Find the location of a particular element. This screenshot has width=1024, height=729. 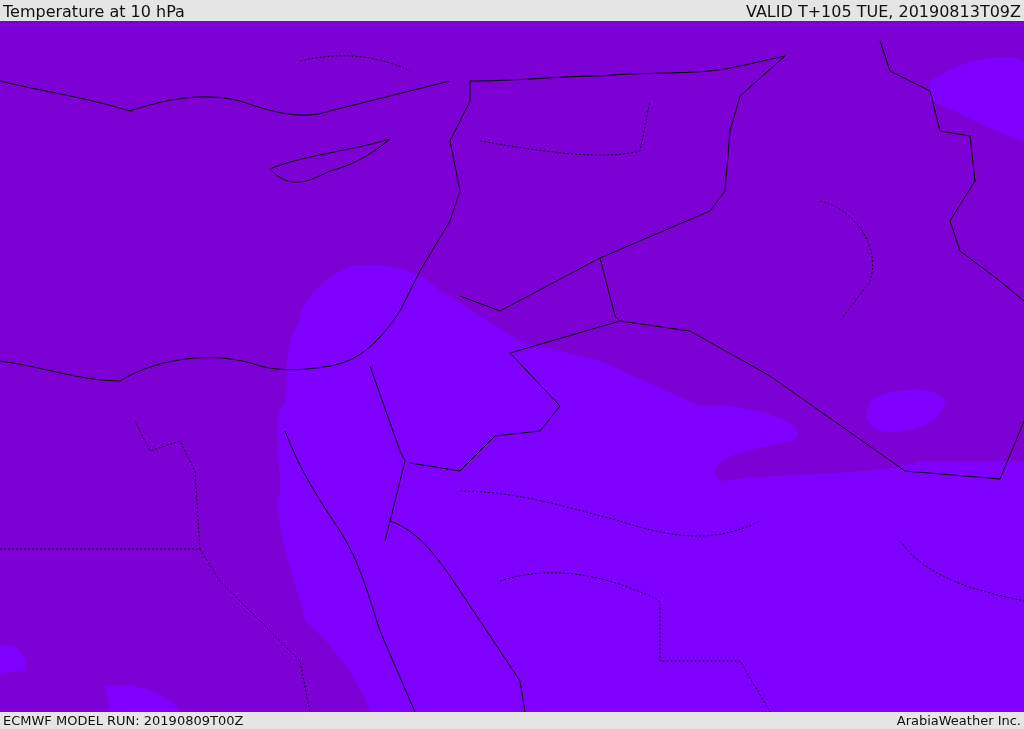

map-title: Temperature at 10 hPa is located at coordinates (94, 12).